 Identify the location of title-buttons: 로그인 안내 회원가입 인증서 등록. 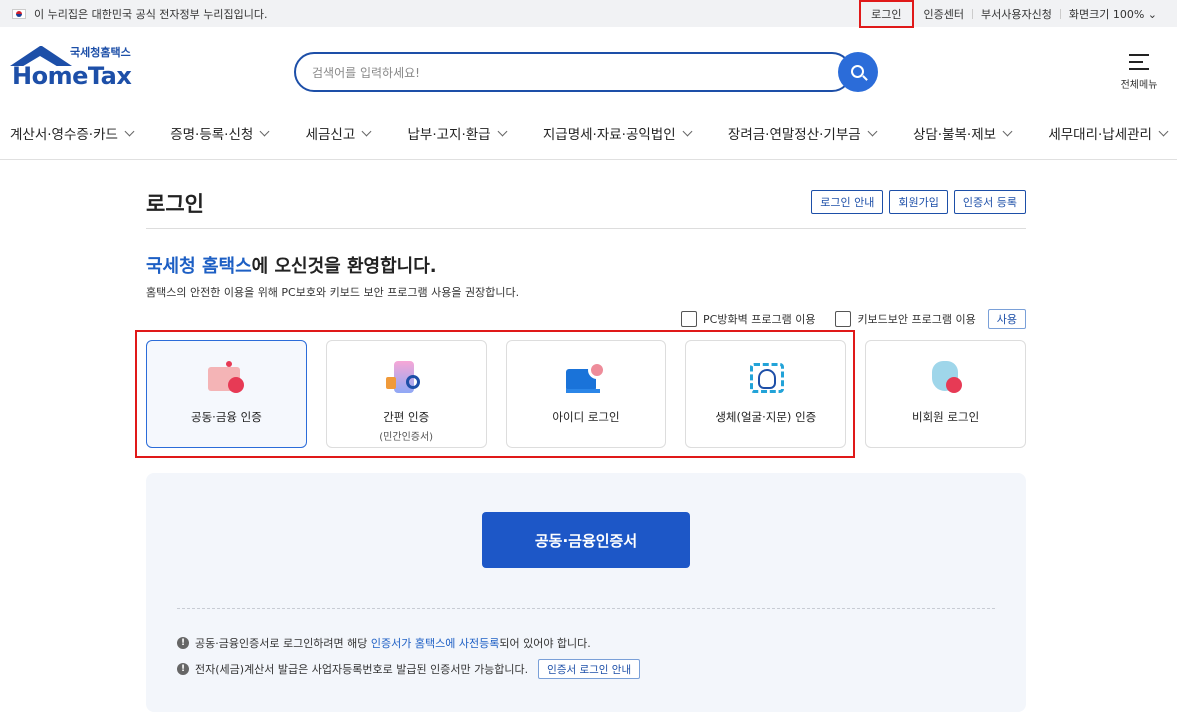
(918, 197).